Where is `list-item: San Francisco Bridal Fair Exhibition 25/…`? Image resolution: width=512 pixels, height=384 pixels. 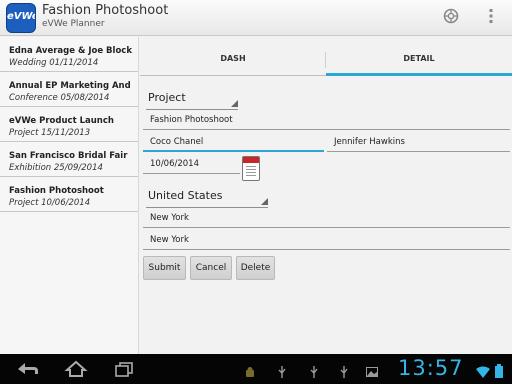 list-item: San Francisco Bridal Fair Exhibition 25/… is located at coordinates (69, 159).